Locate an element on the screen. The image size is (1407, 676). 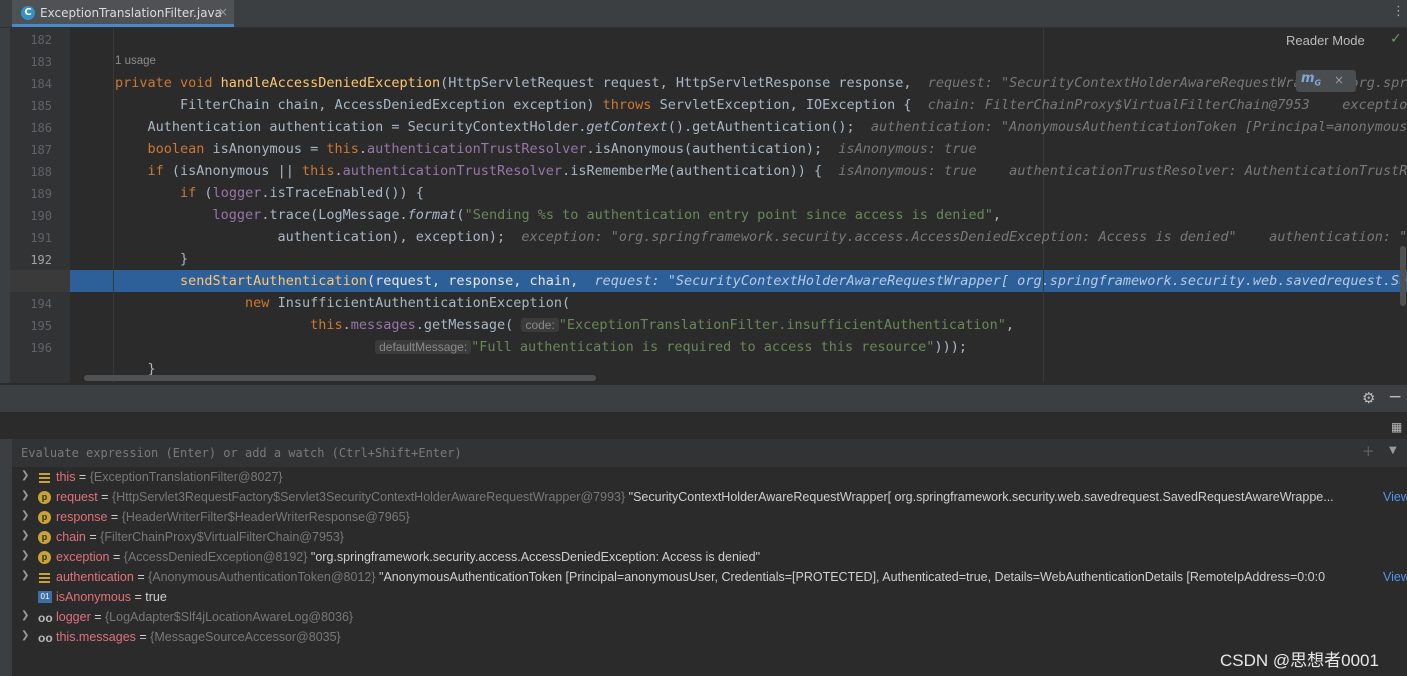
line-number: 183 is located at coordinates (38, 62).